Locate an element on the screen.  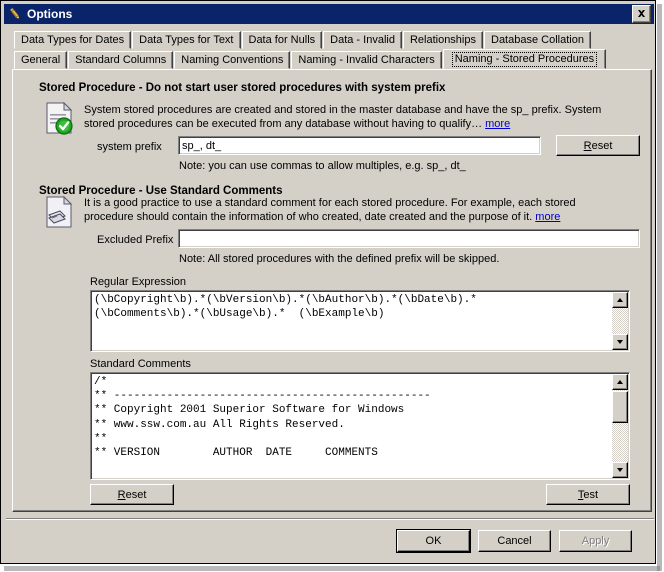
footer-divider is located at coordinates (330, 519).